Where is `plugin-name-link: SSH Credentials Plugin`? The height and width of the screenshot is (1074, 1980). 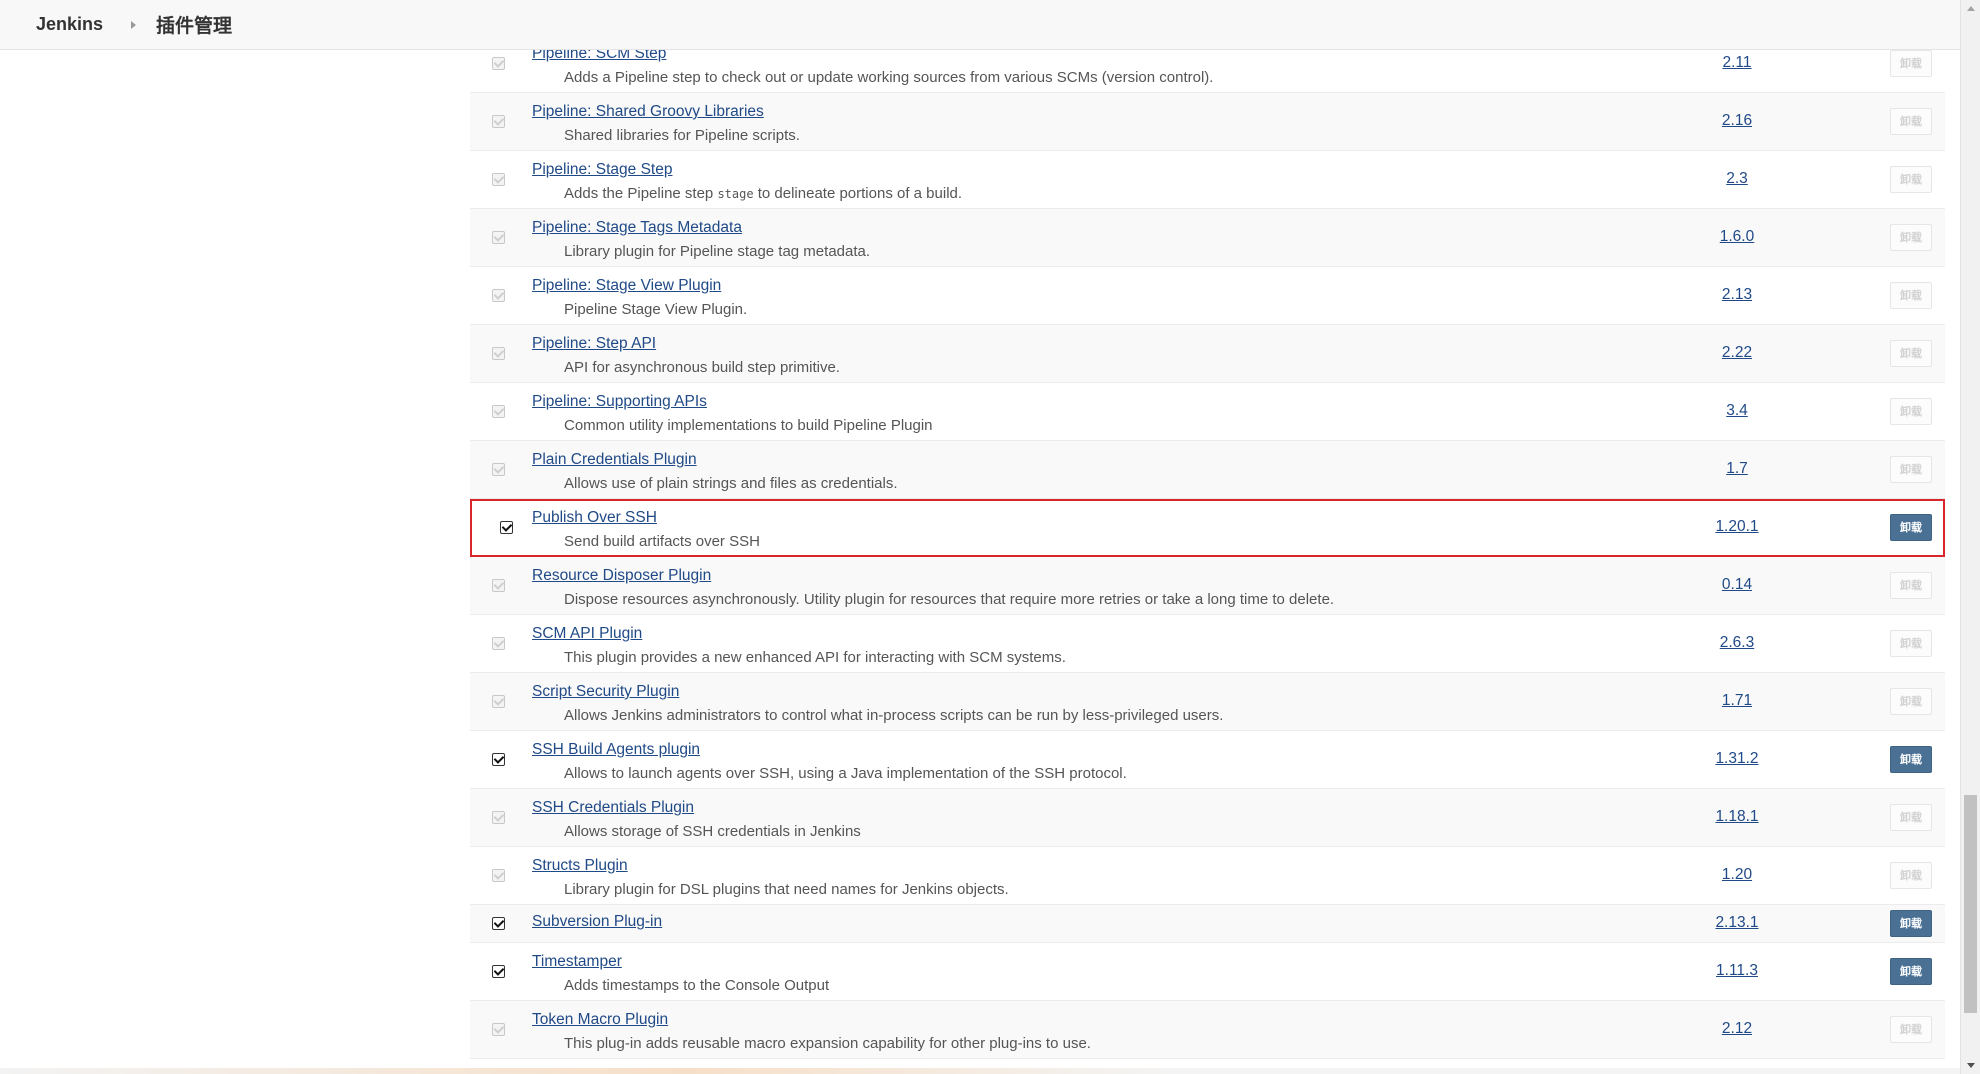
plugin-name-link: SSH Credentials Plugin is located at coordinates (613, 808).